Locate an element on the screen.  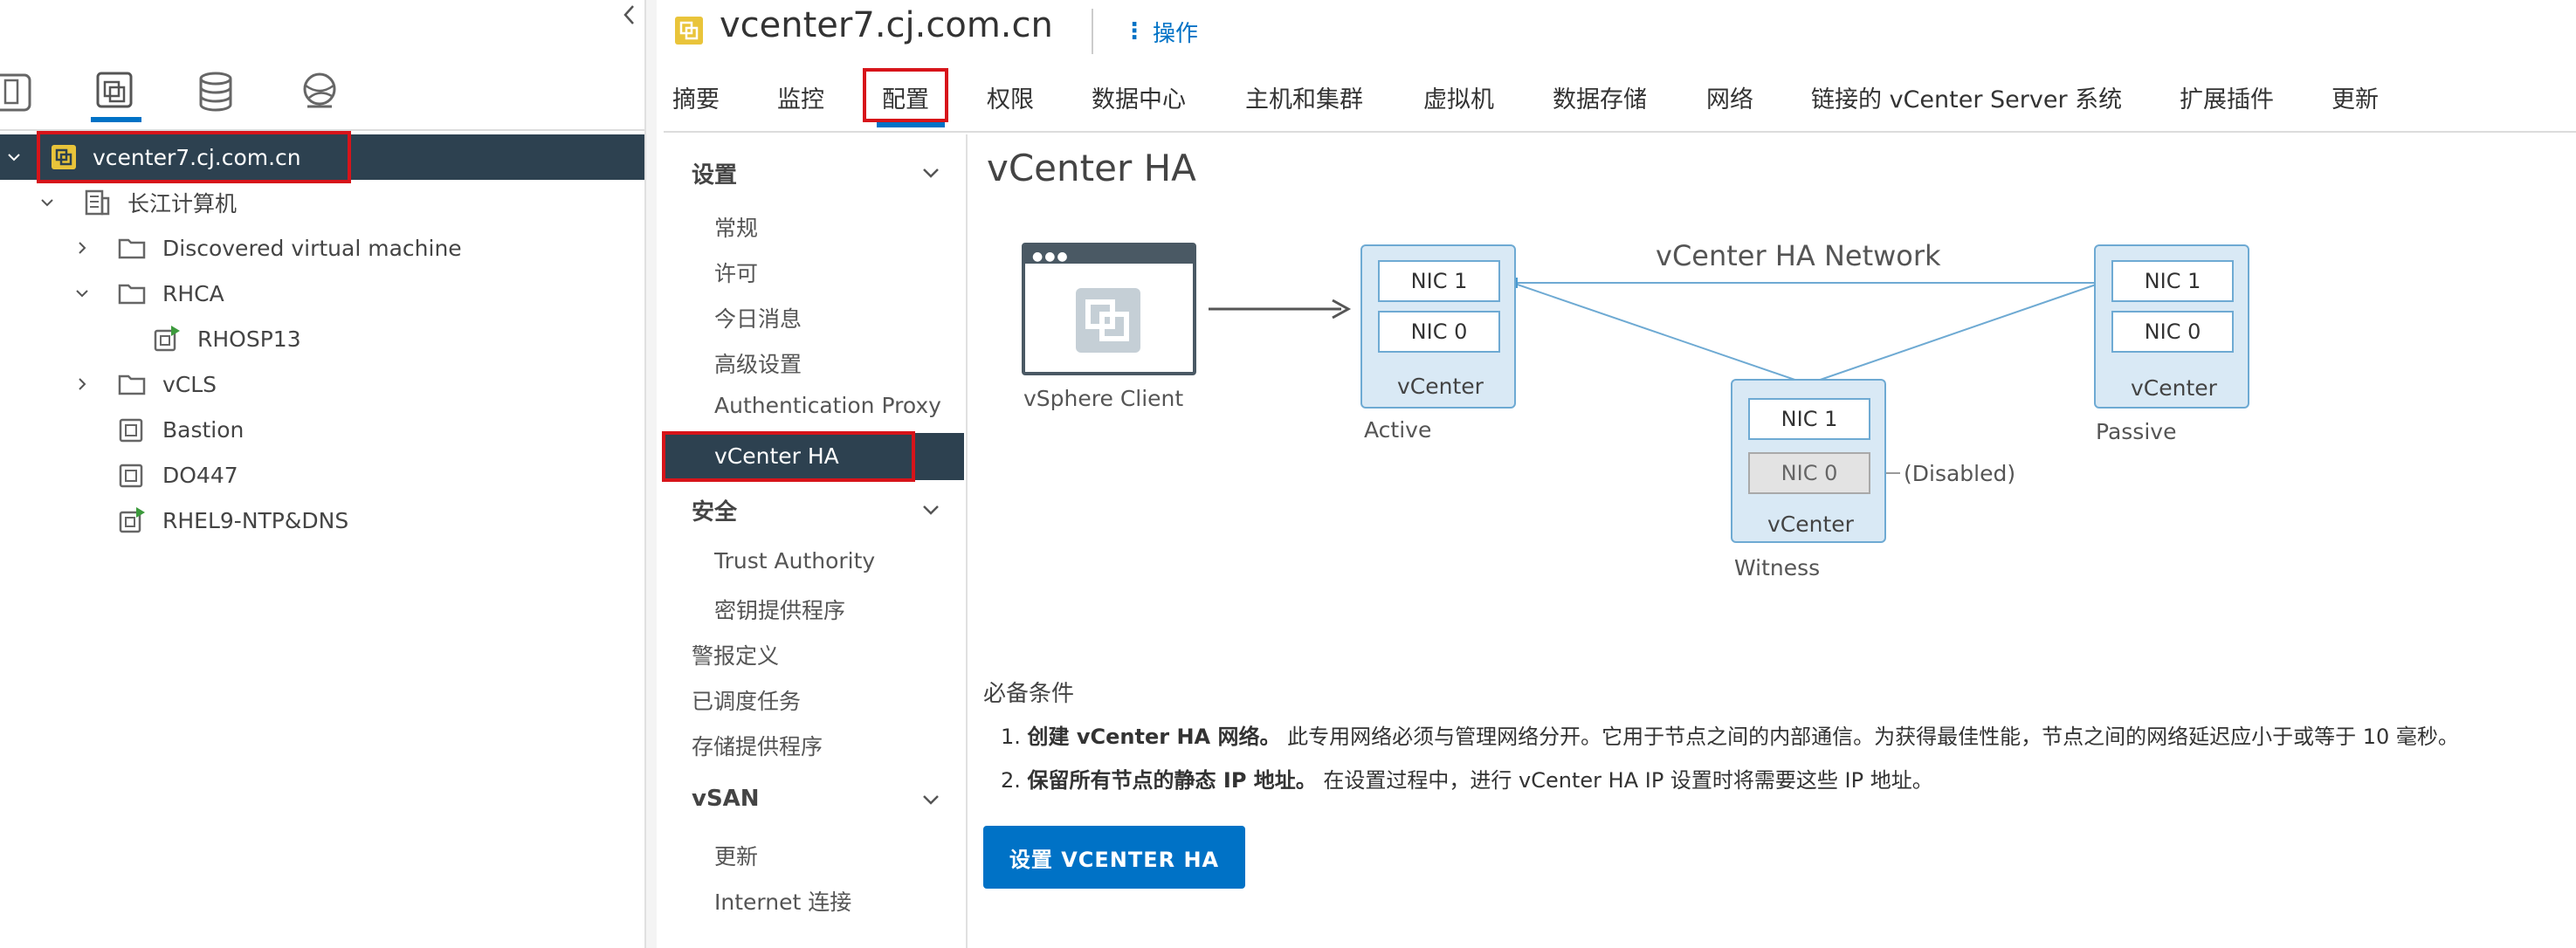
witness-nic0: NIC 0 is located at coordinates (1809, 473).